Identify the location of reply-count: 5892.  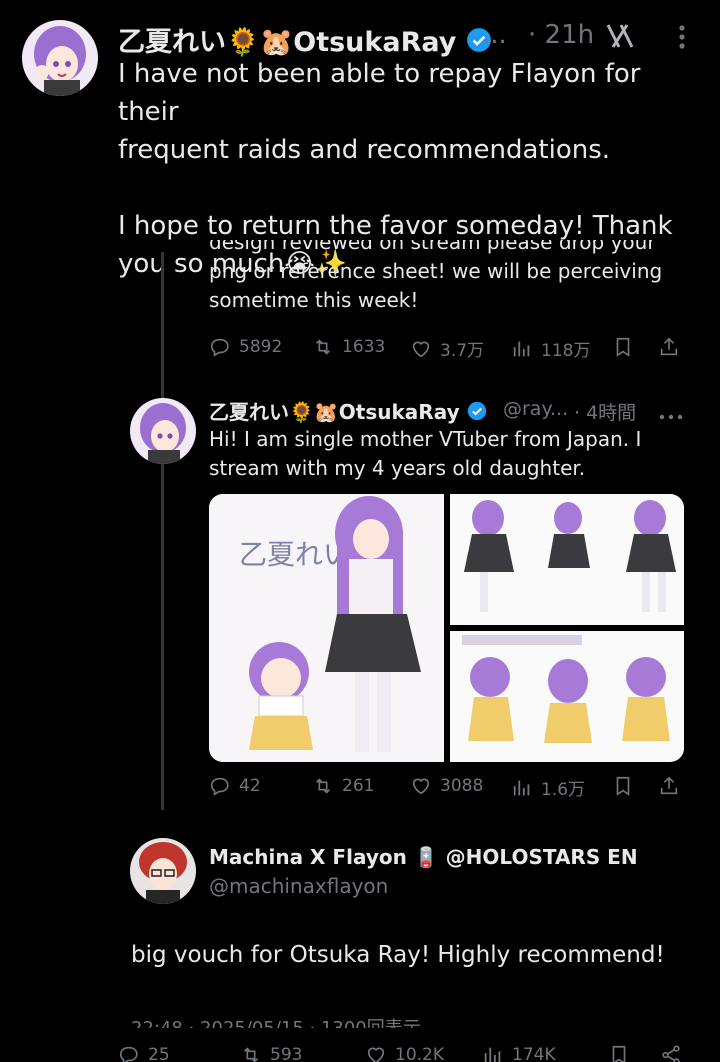
(261, 347).